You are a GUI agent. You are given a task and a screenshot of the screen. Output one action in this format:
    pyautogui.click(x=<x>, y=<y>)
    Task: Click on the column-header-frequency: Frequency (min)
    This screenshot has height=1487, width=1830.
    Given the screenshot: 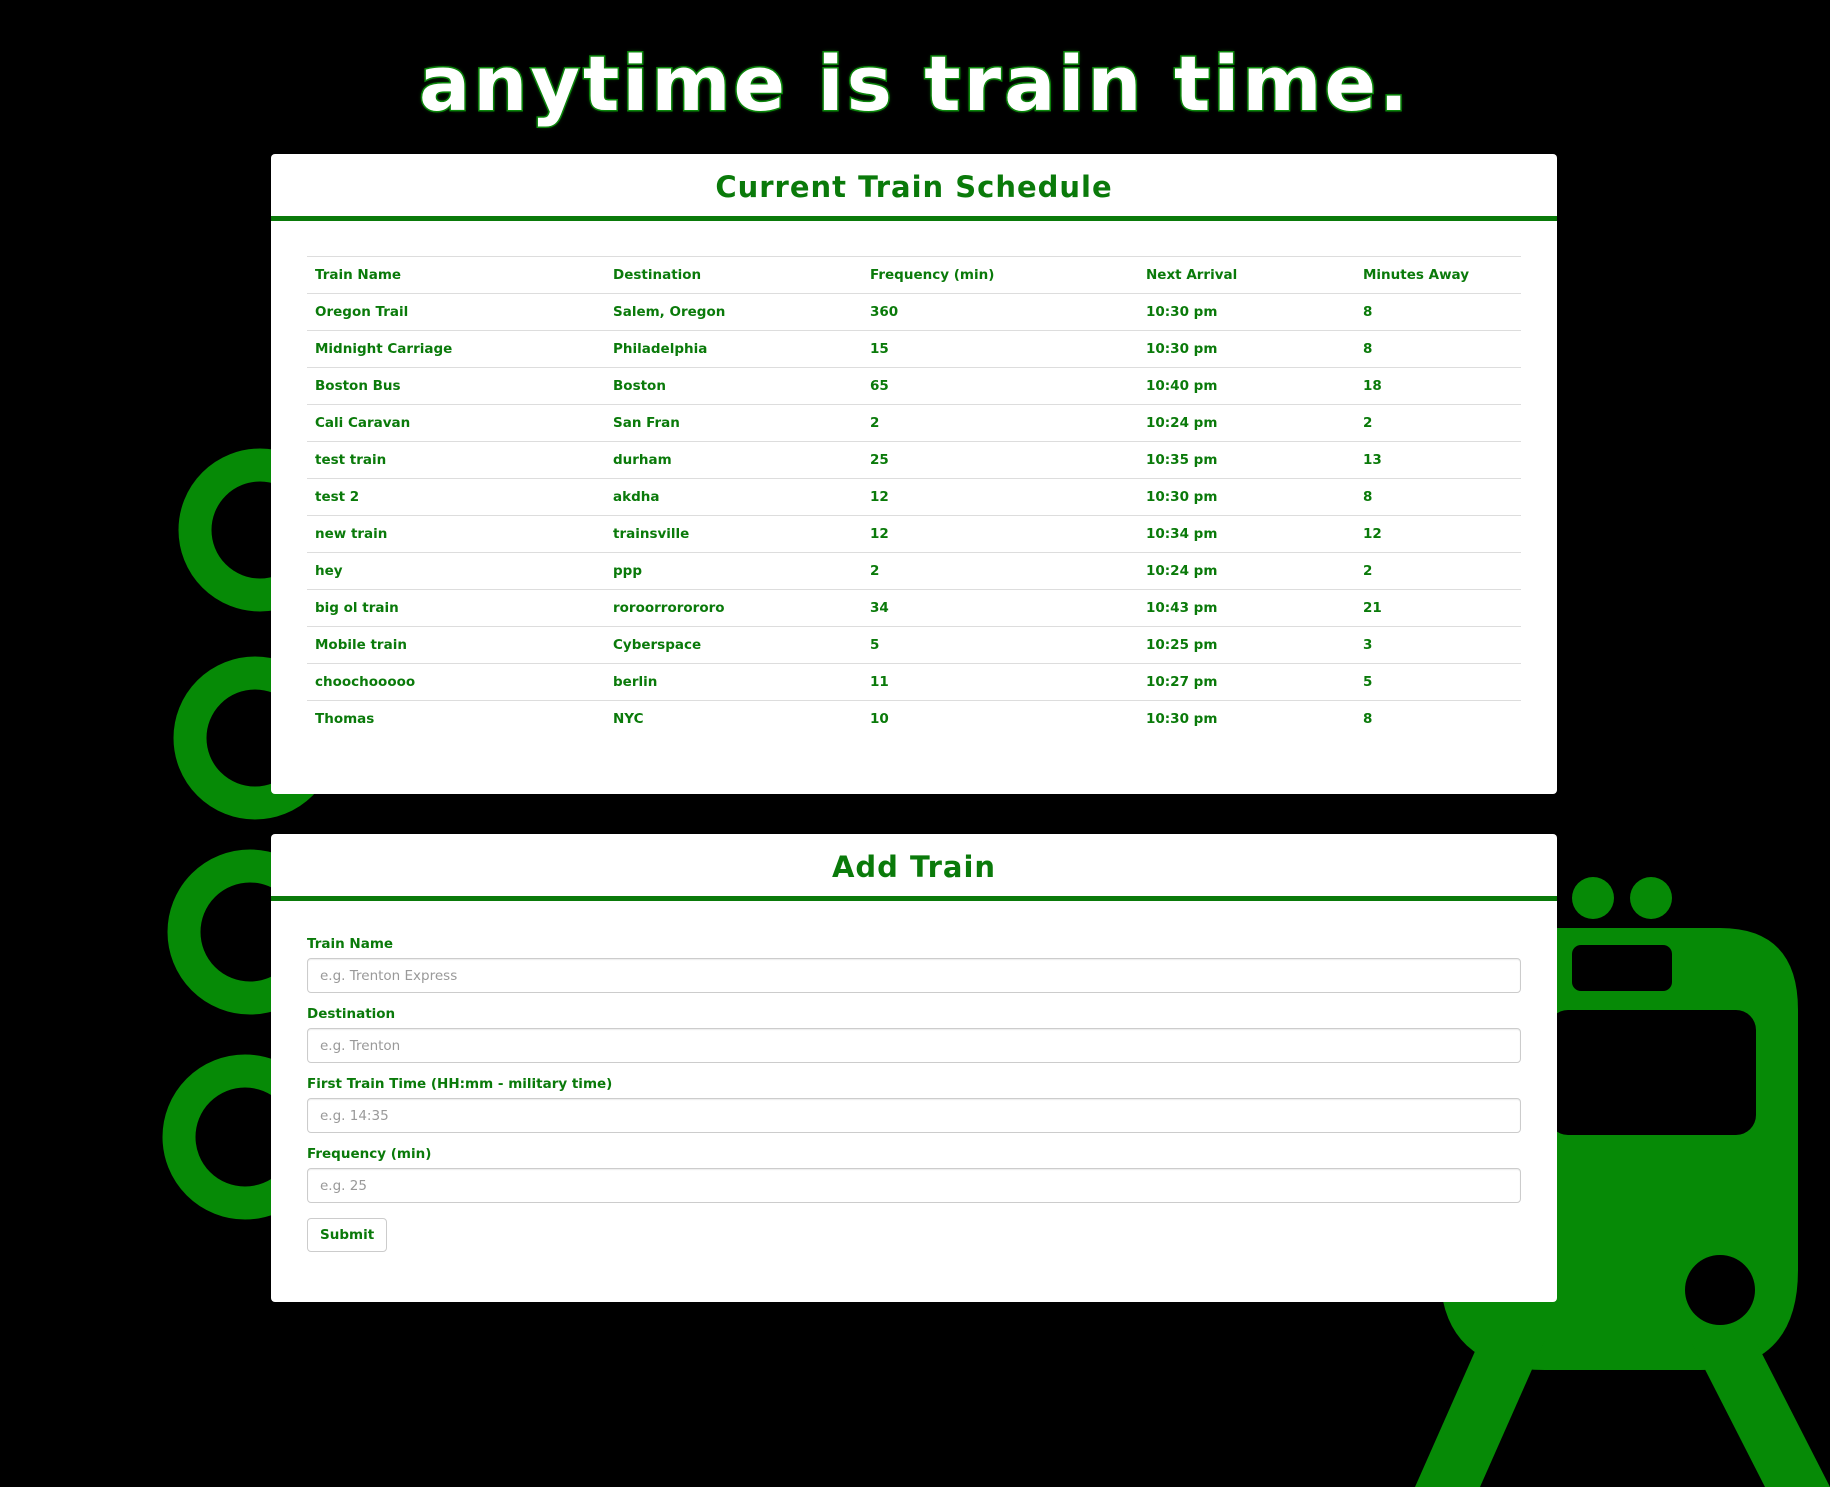 What is the action you would take?
    pyautogui.click(x=1000, y=275)
    